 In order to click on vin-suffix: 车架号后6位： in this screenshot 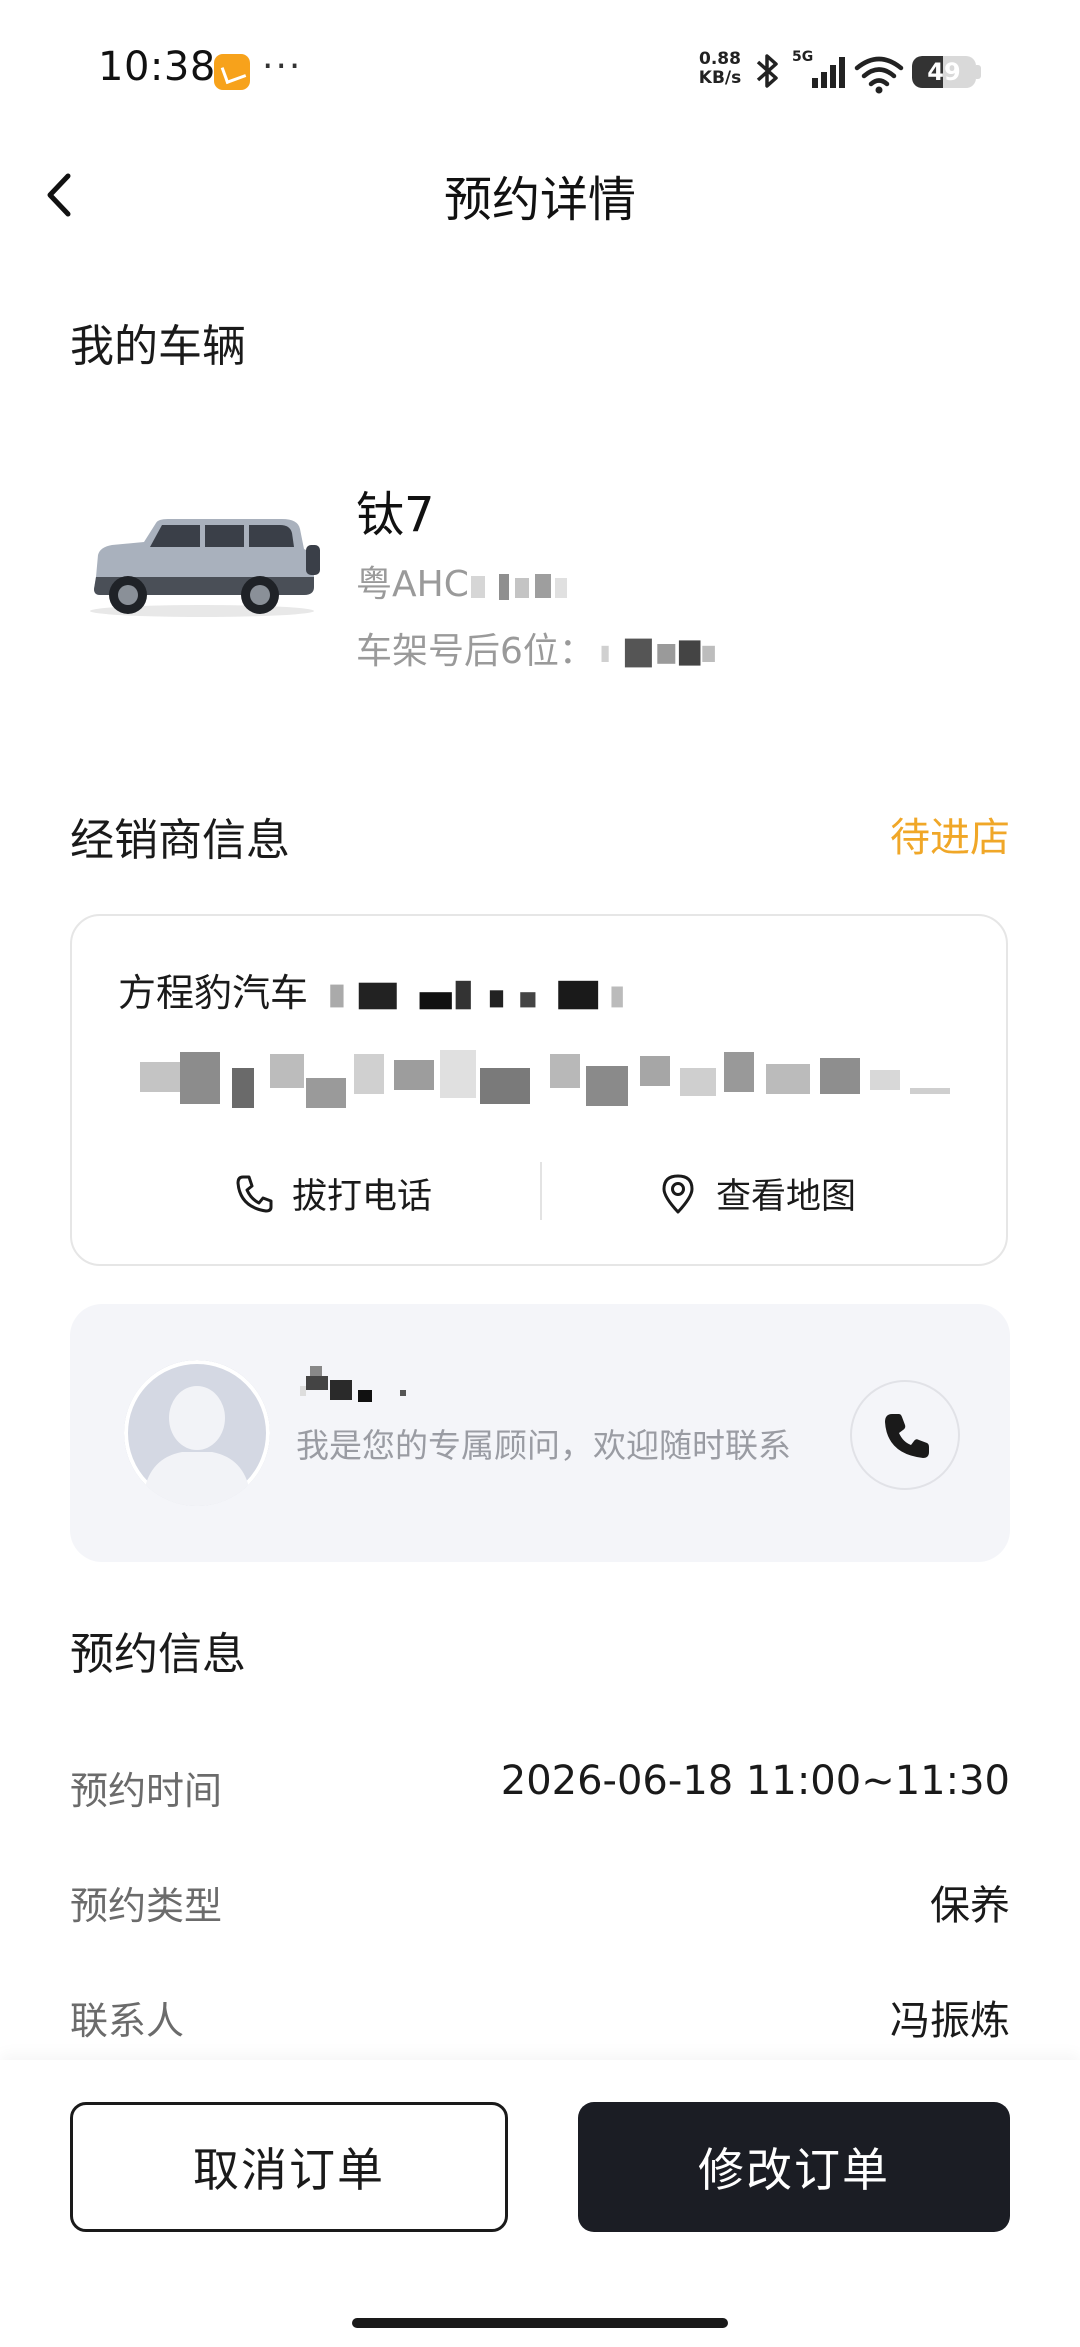, I will do `click(540, 648)`.